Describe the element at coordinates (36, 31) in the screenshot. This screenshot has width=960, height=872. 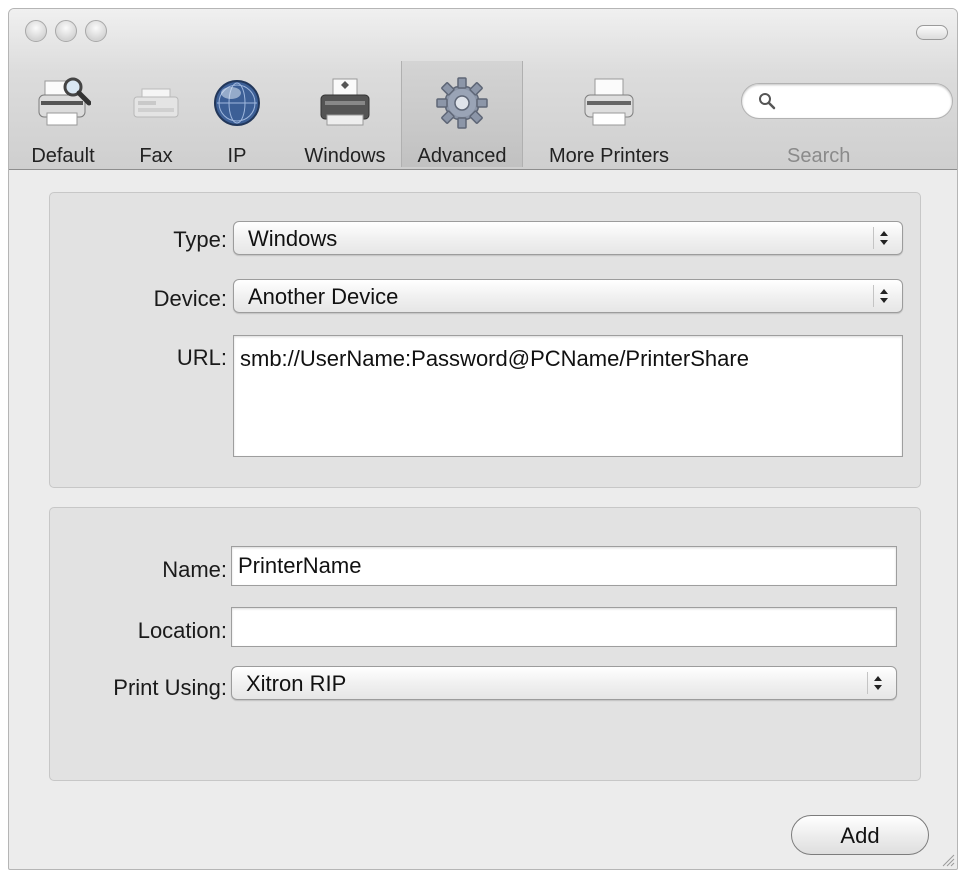
I see `close-button` at that location.